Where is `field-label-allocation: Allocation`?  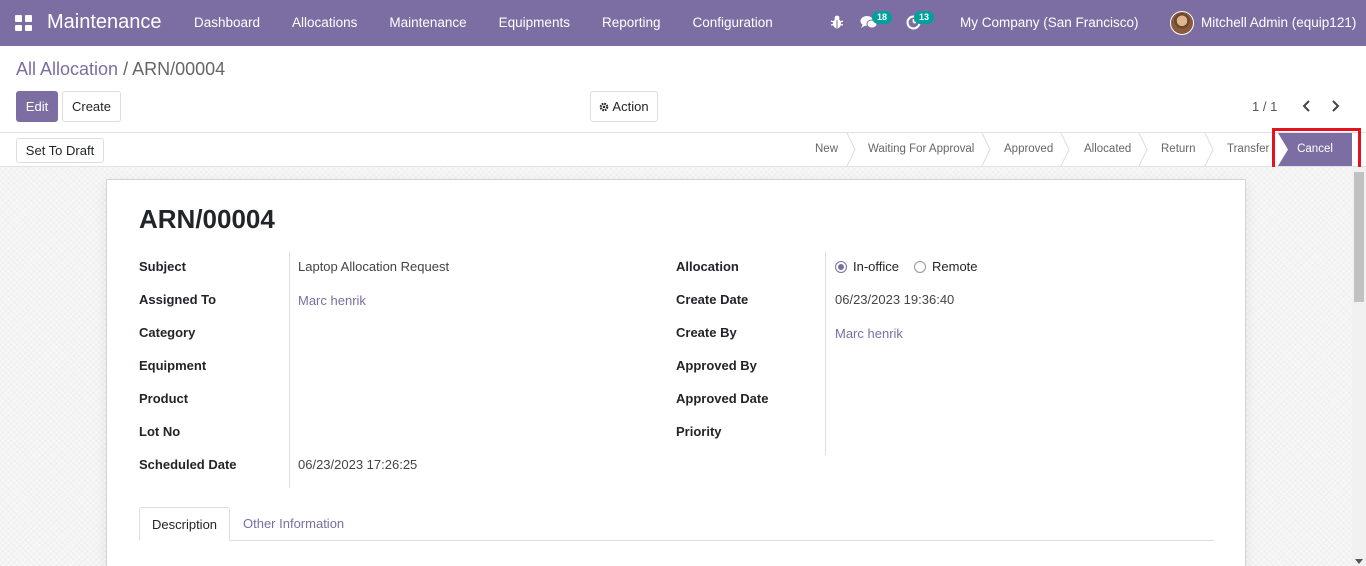
field-label-allocation: Allocation is located at coordinates (707, 266).